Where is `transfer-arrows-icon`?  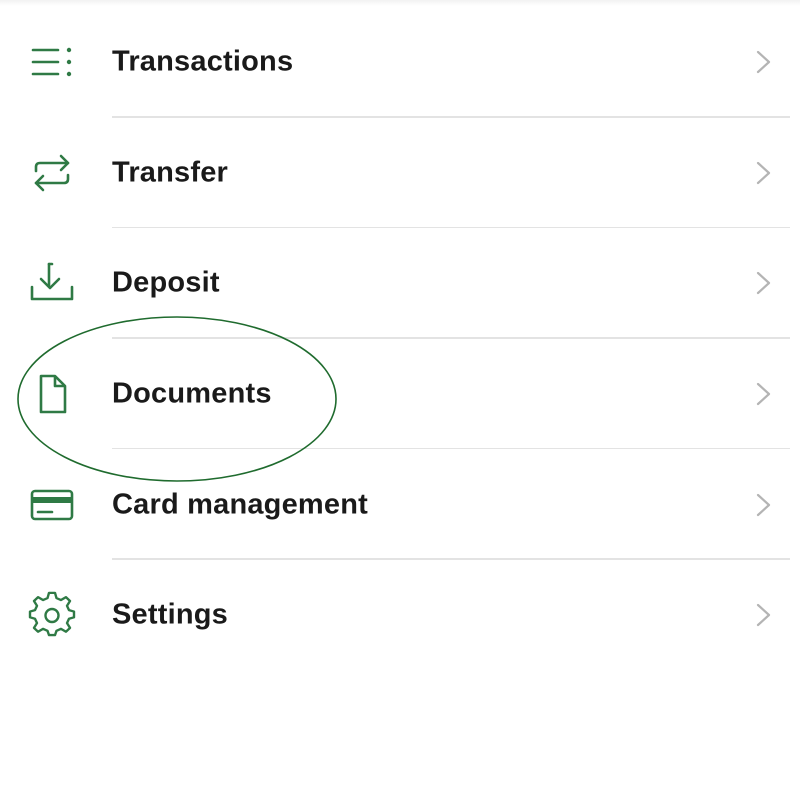 transfer-arrows-icon is located at coordinates (52, 173).